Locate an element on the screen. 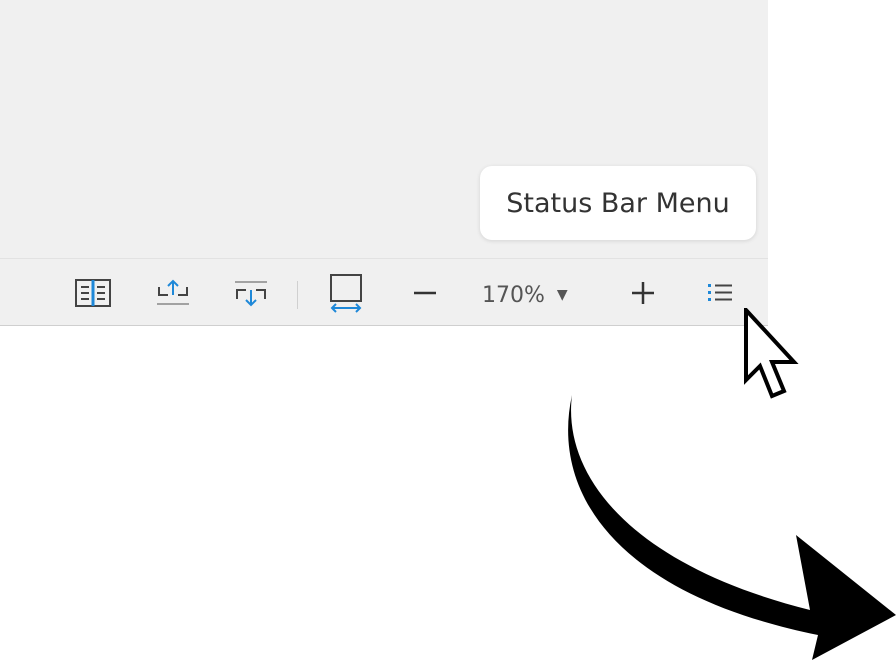  zoom-out-icon is located at coordinates (425, 293).